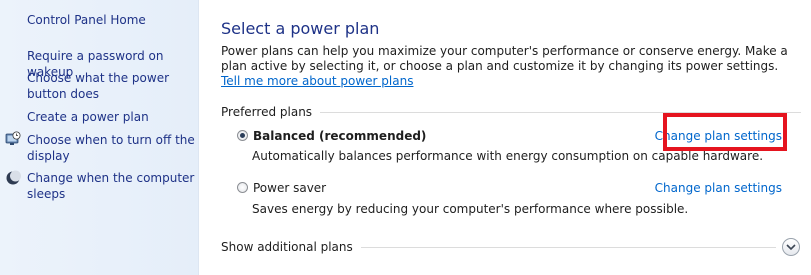  I want to click on highlight-box, so click(725, 132).